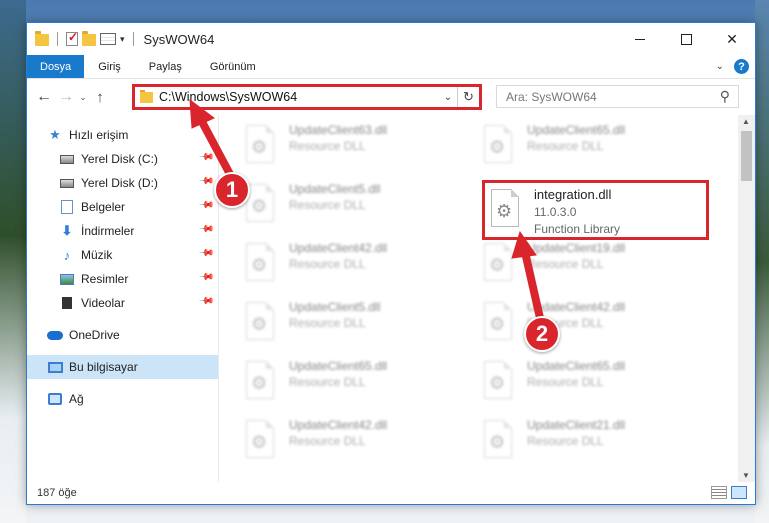  I want to click on arrow-2-head, so click(524, 244).